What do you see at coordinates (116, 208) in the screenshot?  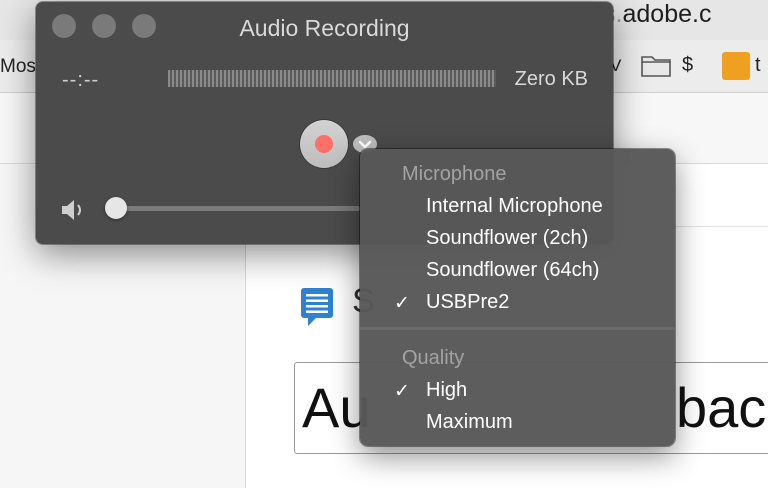 I see `volume-slider-knob` at bounding box center [116, 208].